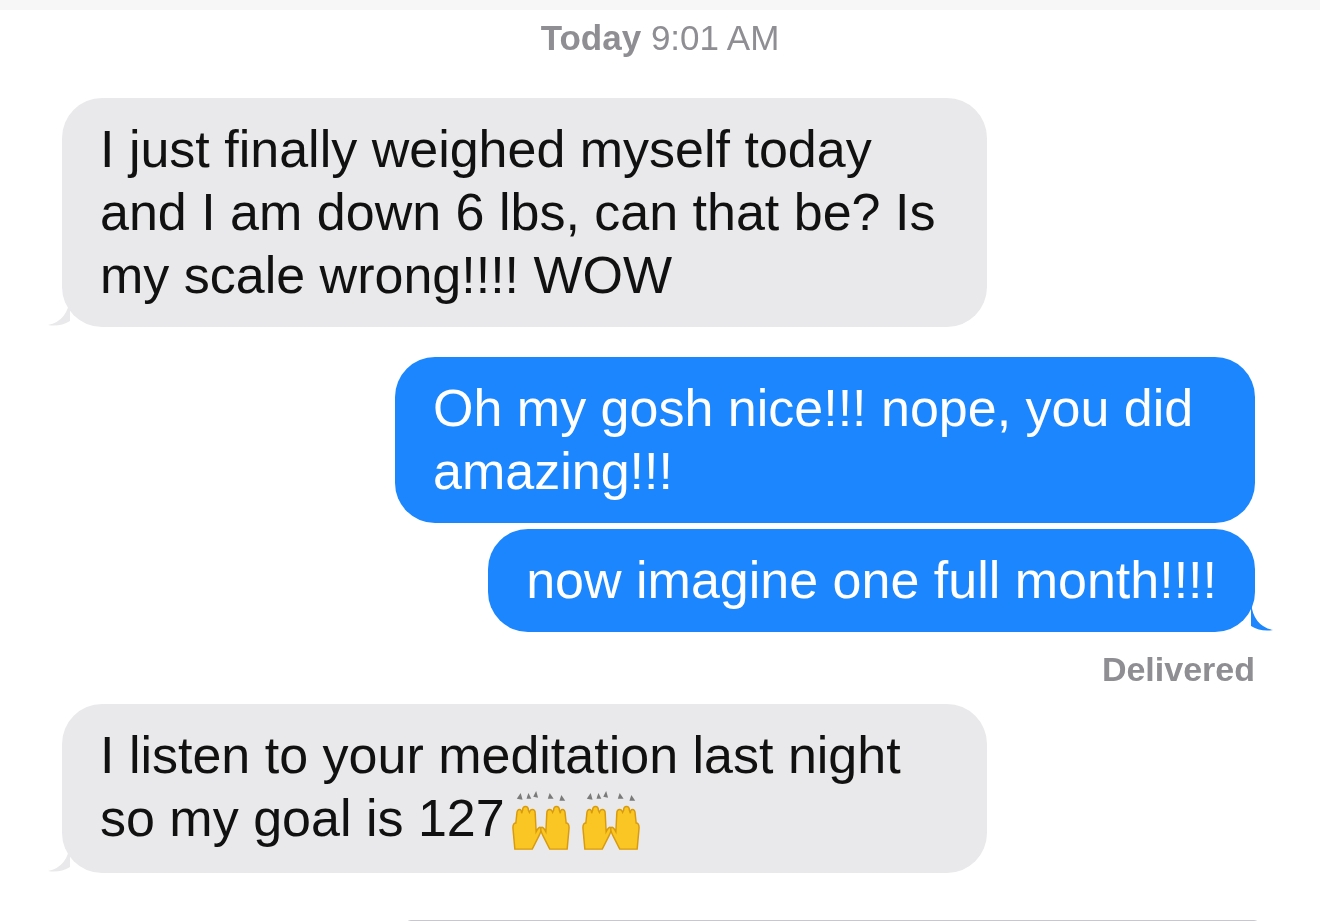 The image size is (1320, 921). What do you see at coordinates (660, 38) in the screenshot?
I see `timestamp: Today 9:01 AM` at bounding box center [660, 38].